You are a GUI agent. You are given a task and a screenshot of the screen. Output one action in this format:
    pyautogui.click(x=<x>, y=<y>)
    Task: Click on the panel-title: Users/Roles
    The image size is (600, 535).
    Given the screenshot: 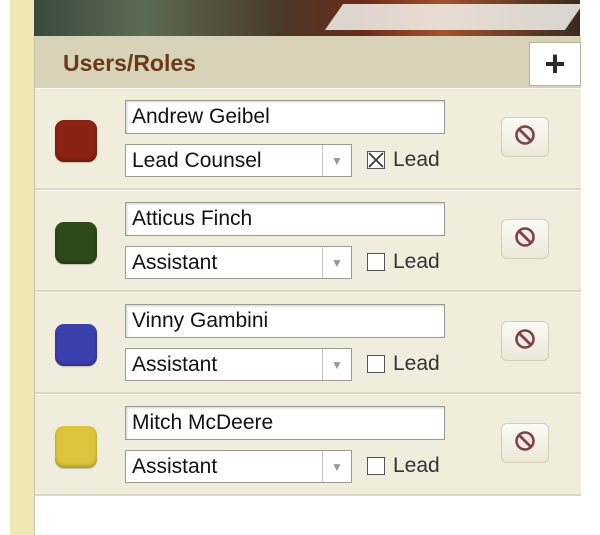 What is the action you would take?
    pyautogui.click(x=129, y=63)
    